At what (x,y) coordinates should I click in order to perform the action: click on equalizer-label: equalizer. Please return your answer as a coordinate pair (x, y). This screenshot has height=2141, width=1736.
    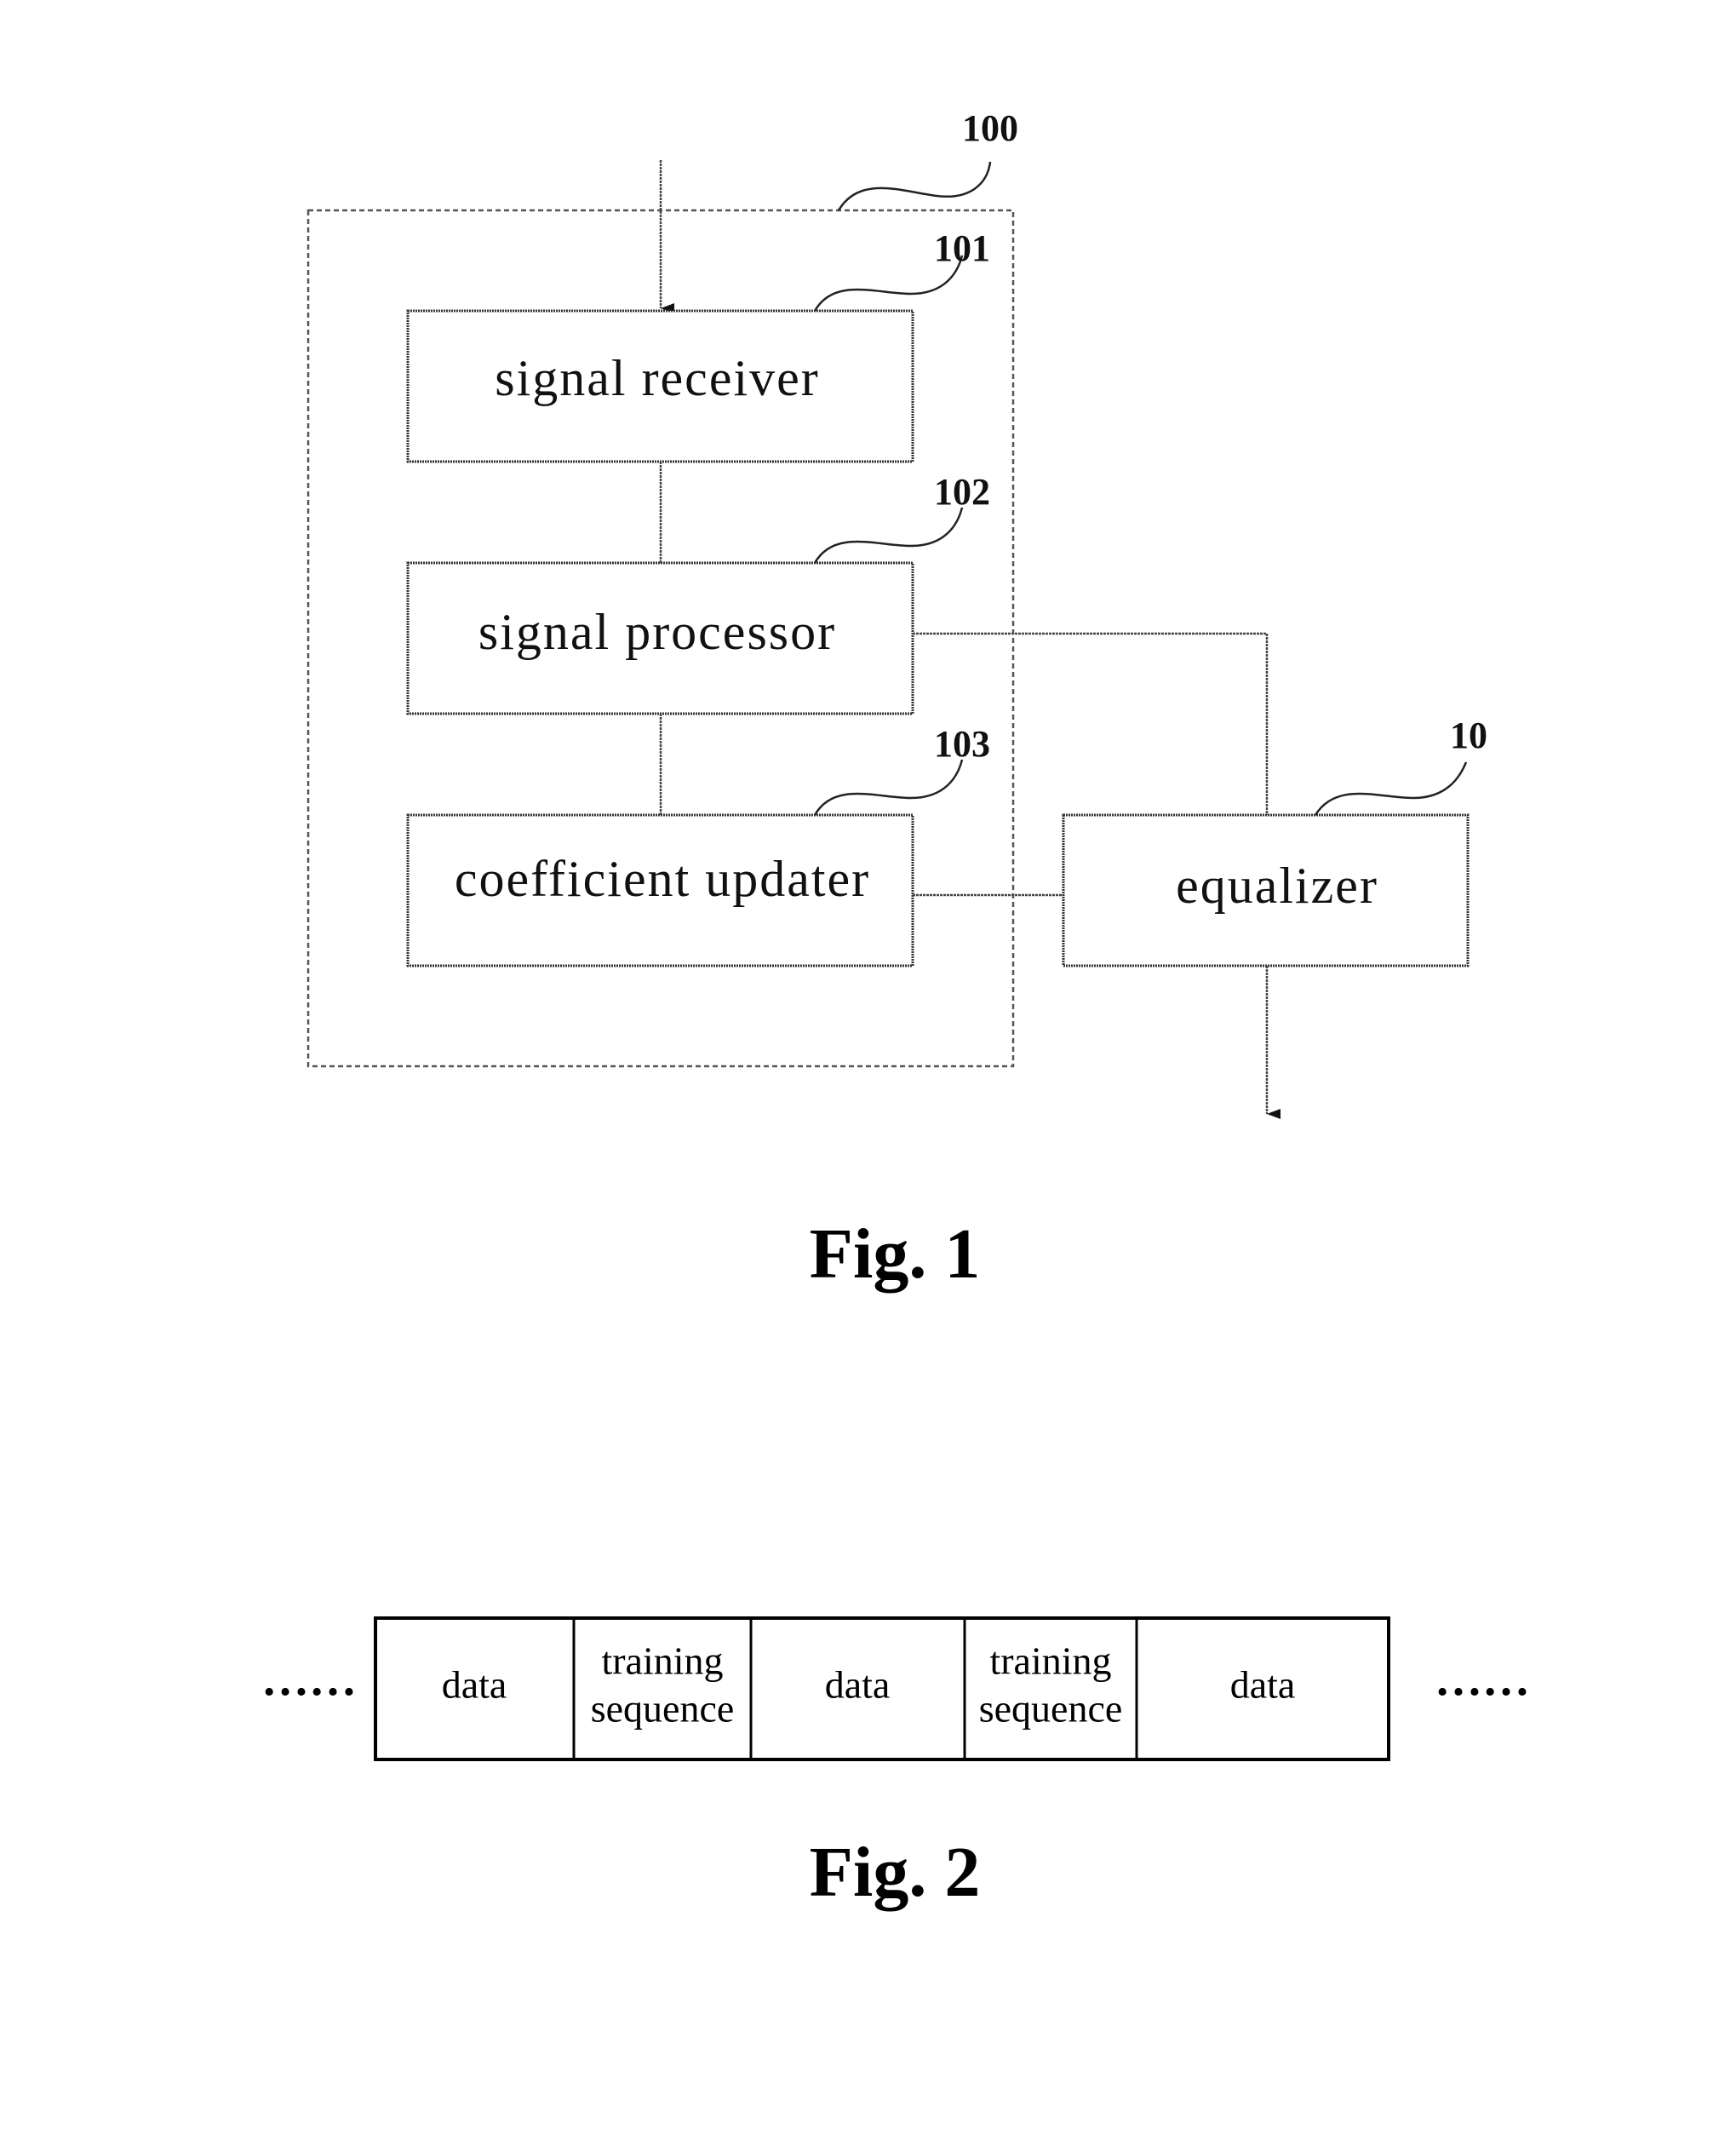
    Looking at the image, I should click on (1277, 886).